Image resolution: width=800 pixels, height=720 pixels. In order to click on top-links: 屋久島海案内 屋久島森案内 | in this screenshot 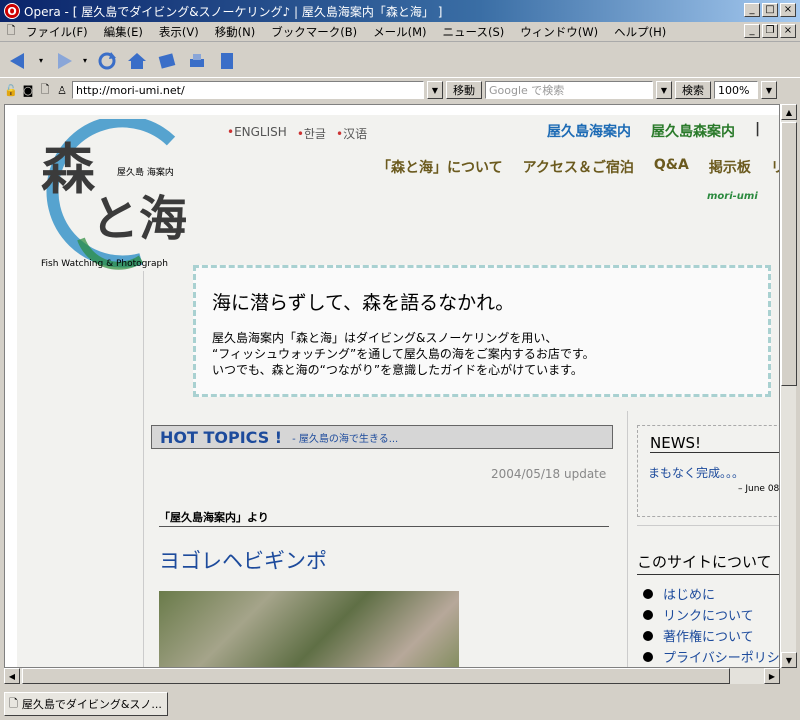, I will do `click(653, 131)`.